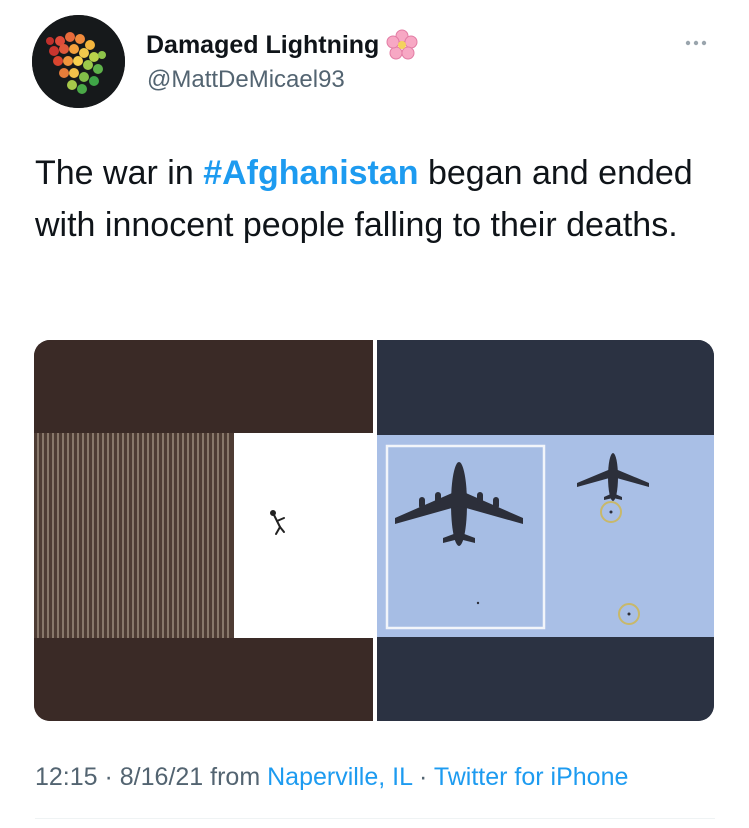 The image size is (749, 828). Describe the element at coordinates (161, 777) in the screenshot. I see `tweet-date: 8/16/21` at that location.